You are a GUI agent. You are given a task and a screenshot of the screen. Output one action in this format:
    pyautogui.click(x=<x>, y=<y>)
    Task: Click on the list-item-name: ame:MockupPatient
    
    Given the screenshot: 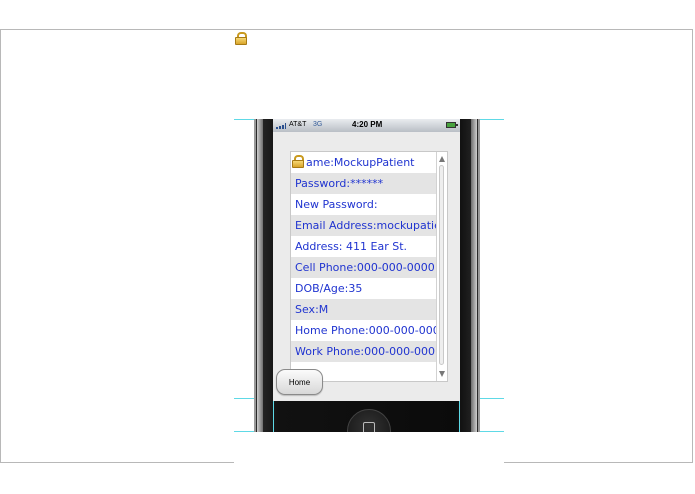 What is the action you would take?
    pyautogui.click(x=365, y=162)
    